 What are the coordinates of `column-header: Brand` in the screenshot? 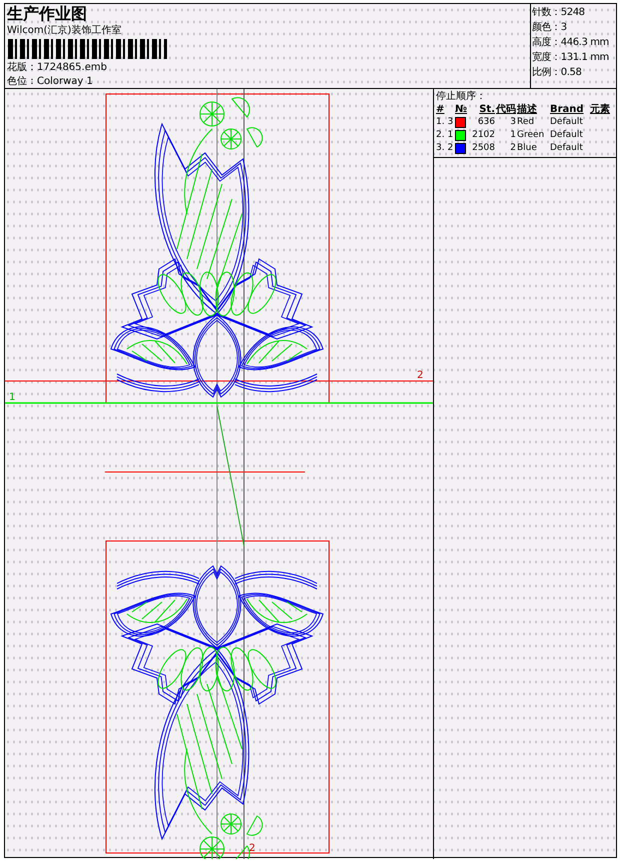 It's located at (567, 109).